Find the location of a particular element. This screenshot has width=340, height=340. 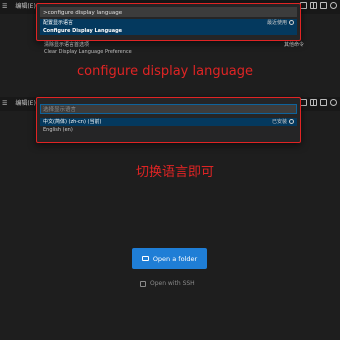

language-item-label: English (en) is located at coordinates (58, 130).